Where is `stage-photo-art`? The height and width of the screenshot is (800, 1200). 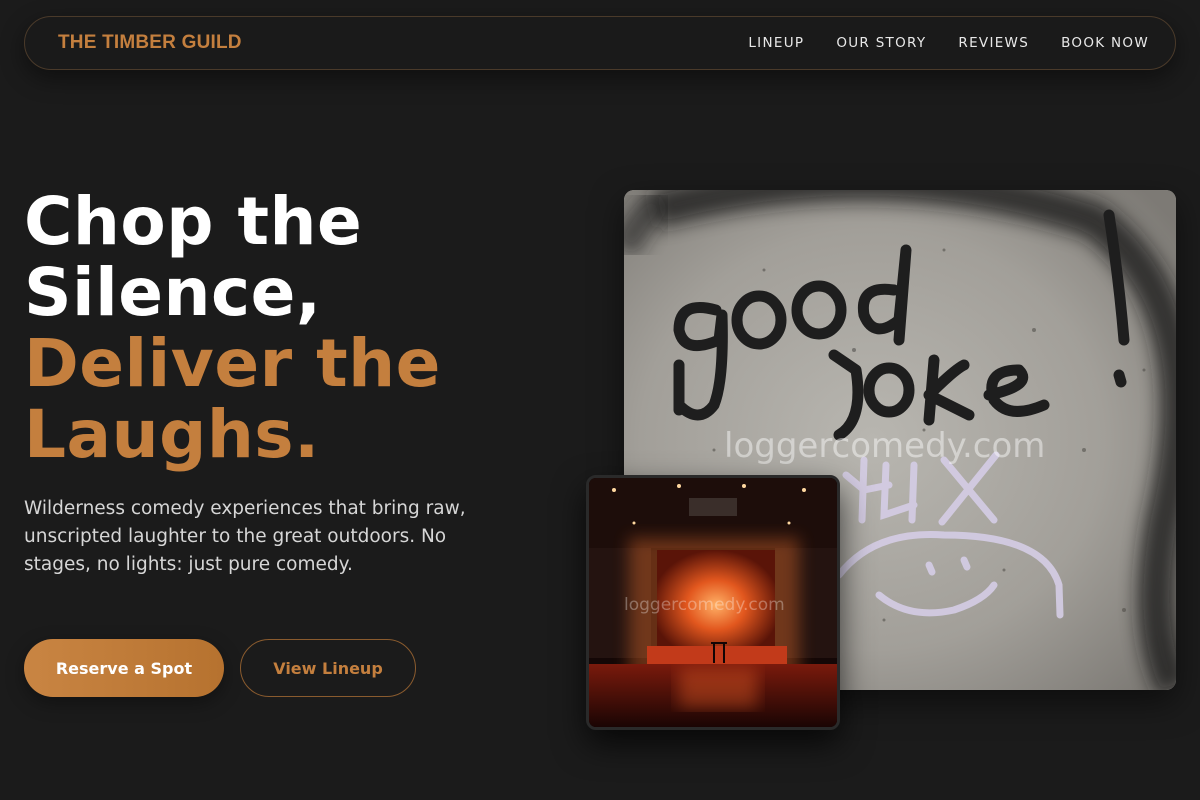 stage-photo-art is located at coordinates (713, 602).